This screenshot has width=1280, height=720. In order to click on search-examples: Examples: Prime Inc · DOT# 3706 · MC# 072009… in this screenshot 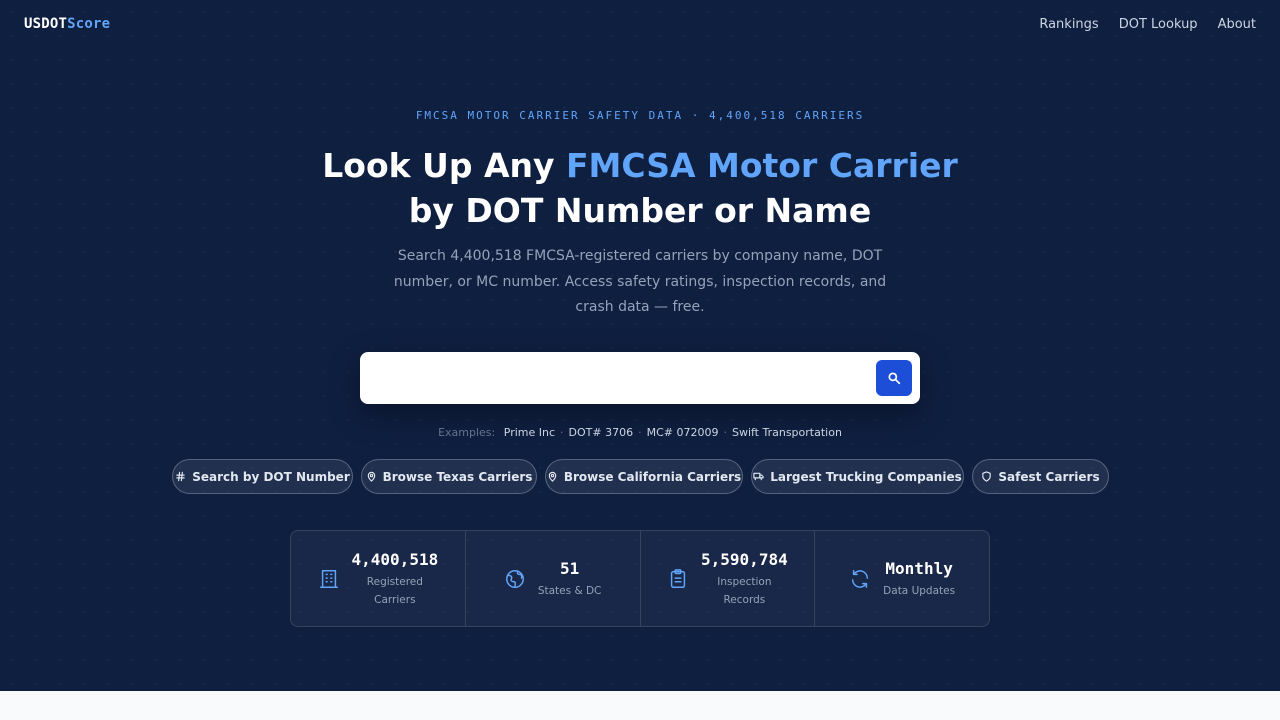, I will do `click(640, 432)`.